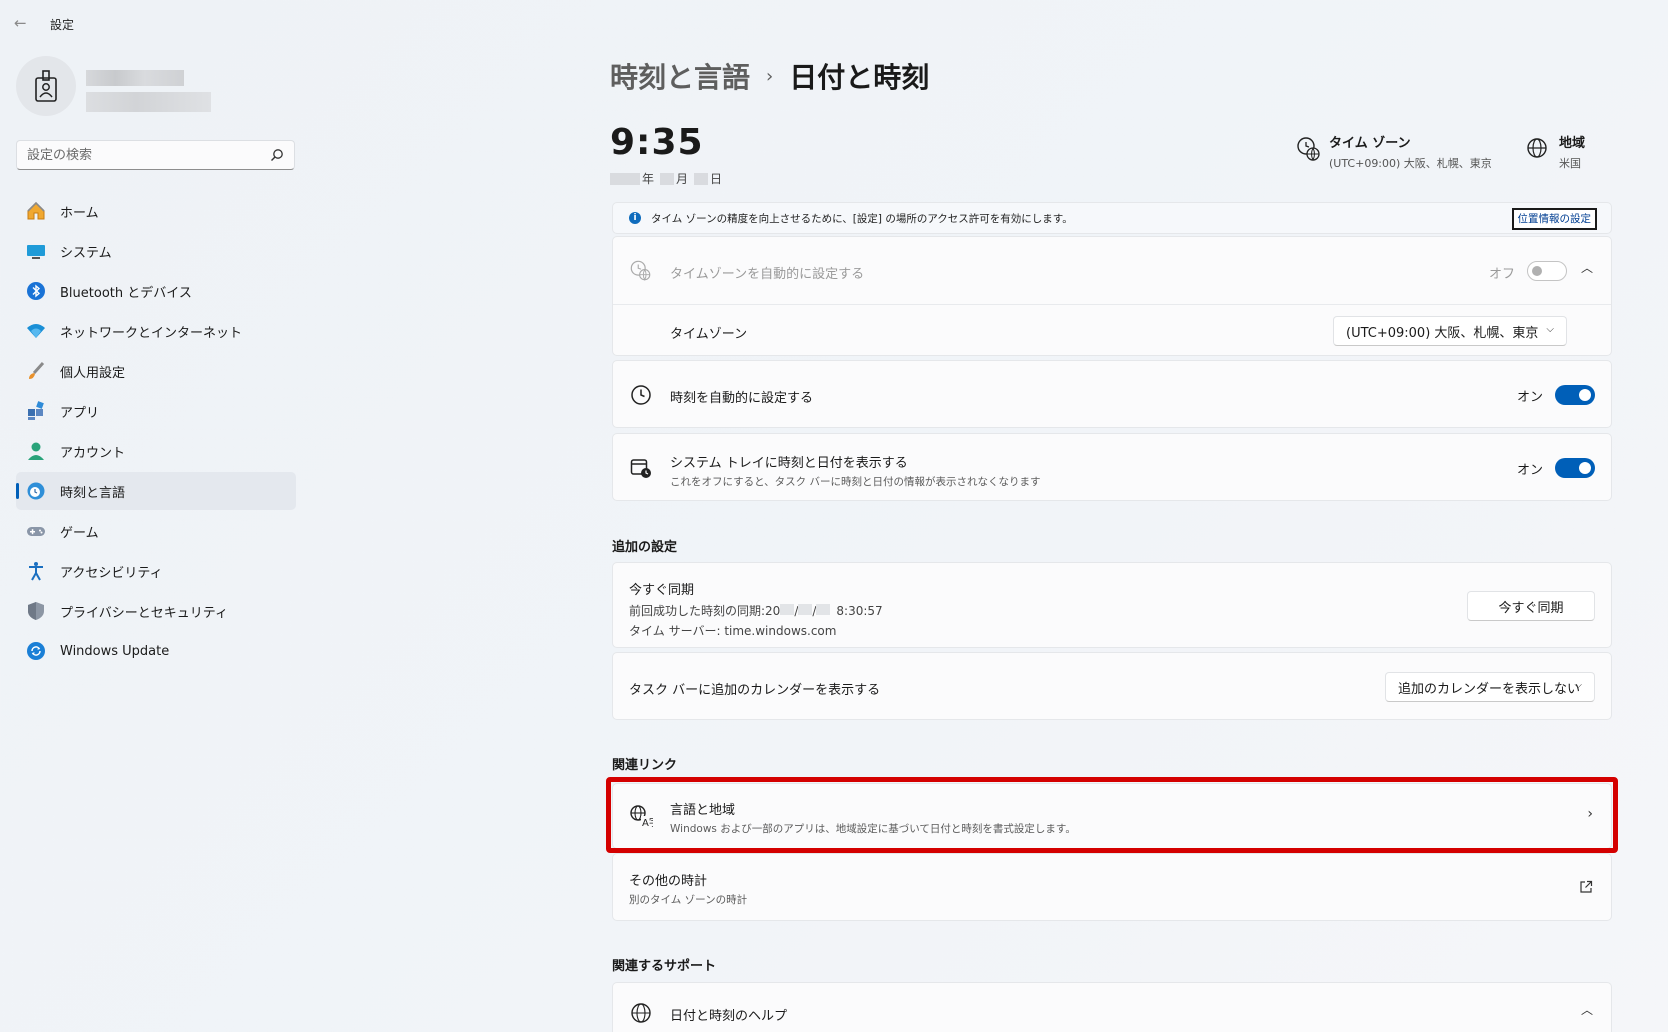  I want to click on other-clocks-row: その他の時計 別のタイム ゾーンの時計, so click(1112, 887).